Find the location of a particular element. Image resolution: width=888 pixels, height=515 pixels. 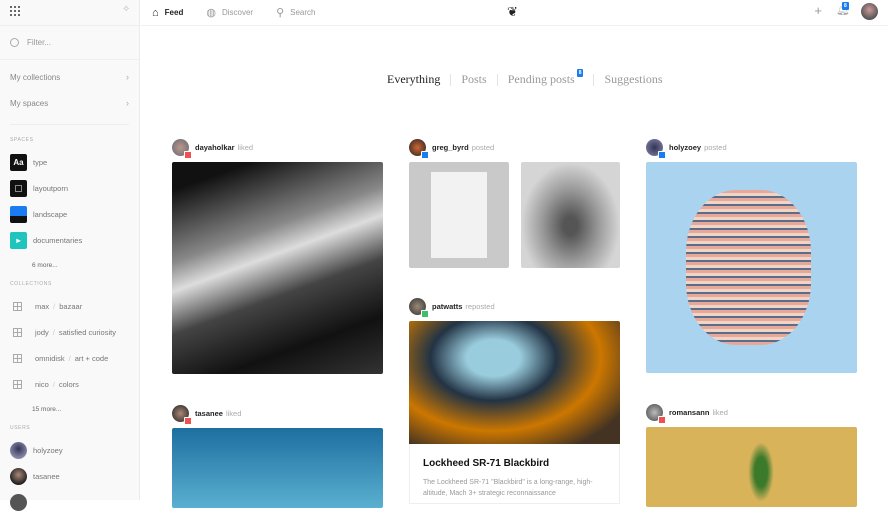

add-icon: + is located at coordinates (818, 10).